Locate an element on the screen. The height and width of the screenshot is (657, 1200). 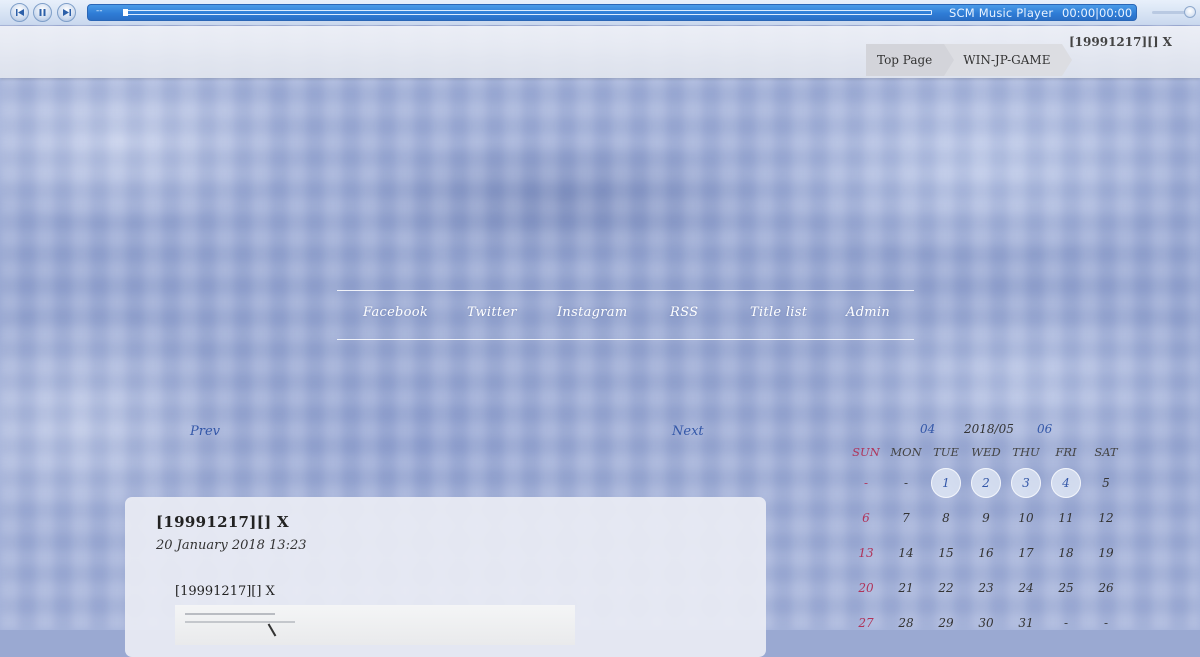
calendar-weekday-sat: SAT is located at coordinates (1106, 452).